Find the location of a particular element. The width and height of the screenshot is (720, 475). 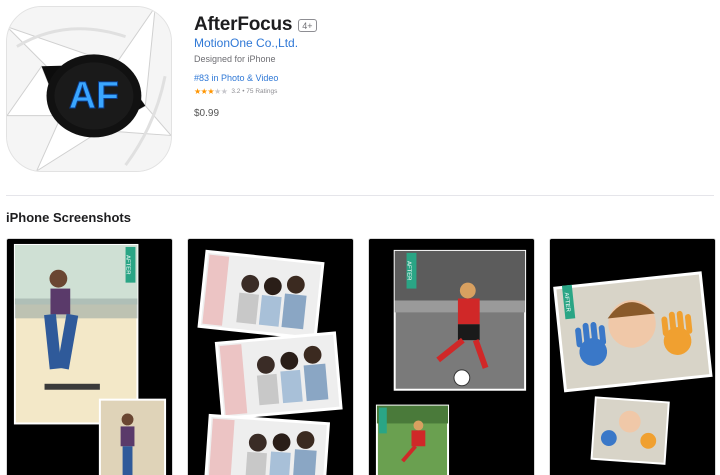

developer-link: MotionOne Co.,Ltd. is located at coordinates (246, 43).